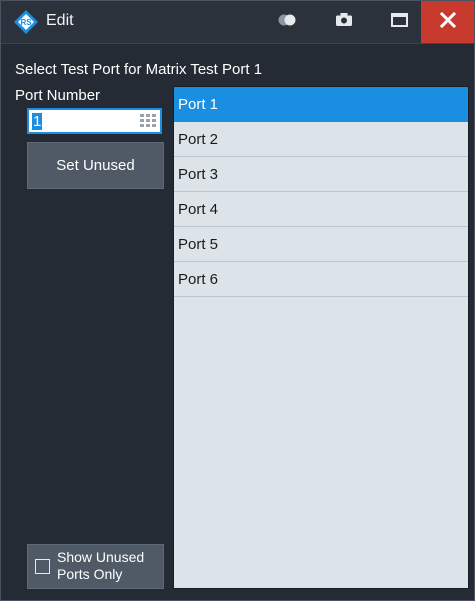  Describe the element at coordinates (321, 244) in the screenshot. I see `port-list-item: Port 5` at that location.